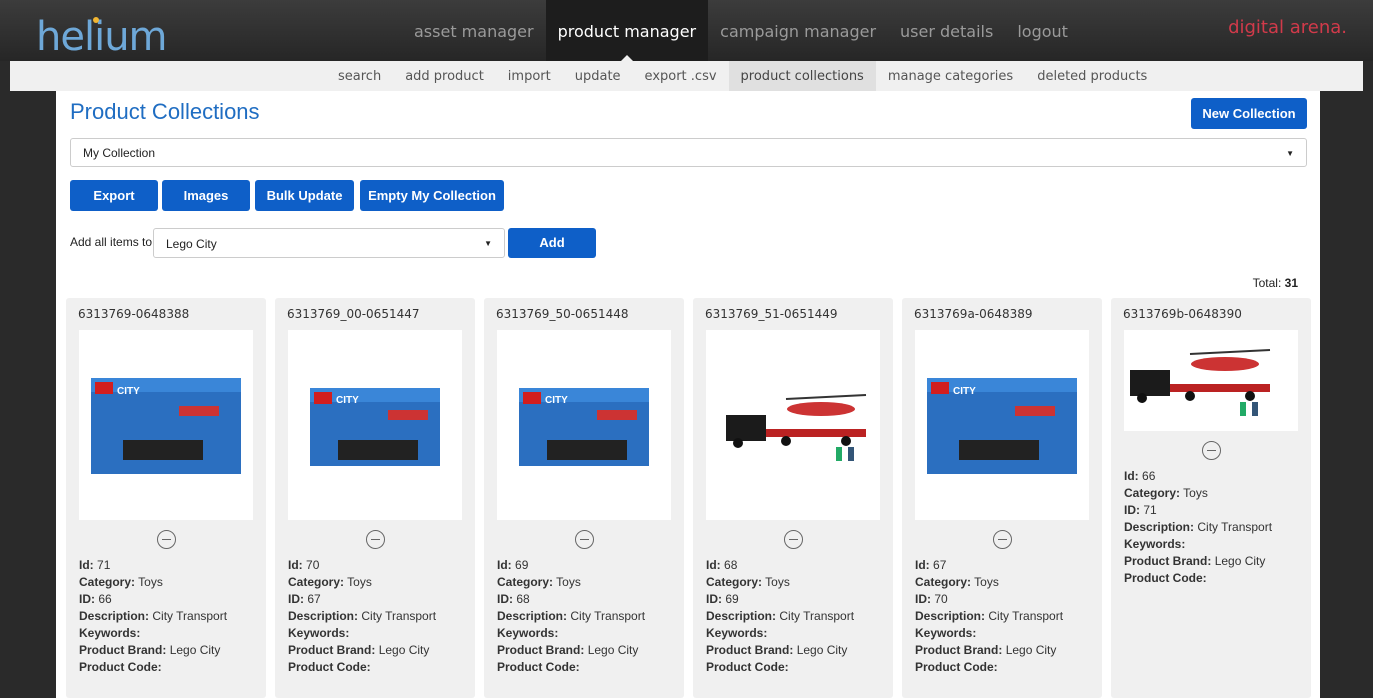 This screenshot has width=1373, height=698. Describe the element at coordinates (165, 111) in the screenshot. I see `page-title: Product Collections` at that location.